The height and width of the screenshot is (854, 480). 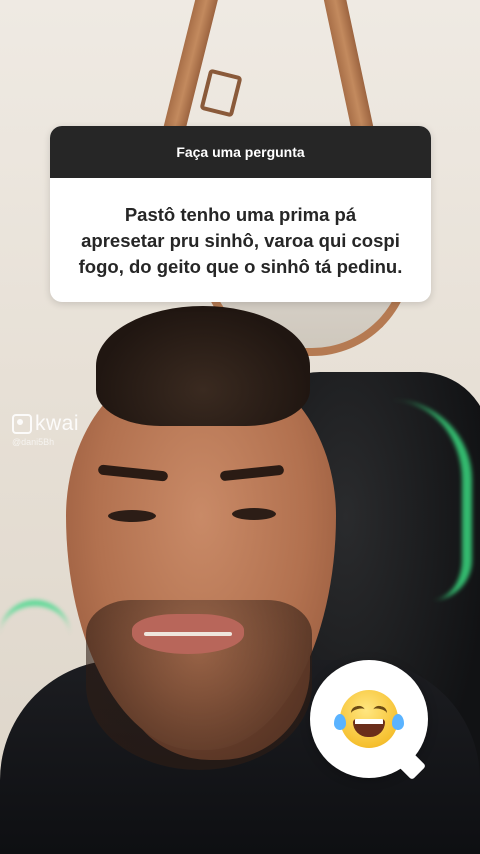 What do you see at coordinates (240, 240) in the screenshot?
I see `question-line: apresetar pru sinhô, varoa qui cospi` at bounding box center [240, 240].